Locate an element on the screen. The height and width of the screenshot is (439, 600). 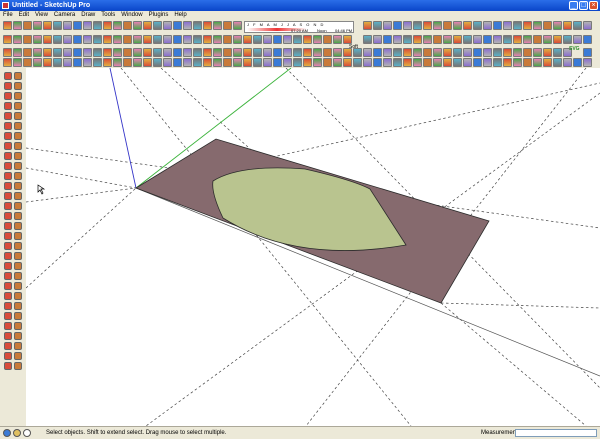
menu-file: File is located at coordinates (8, 15).